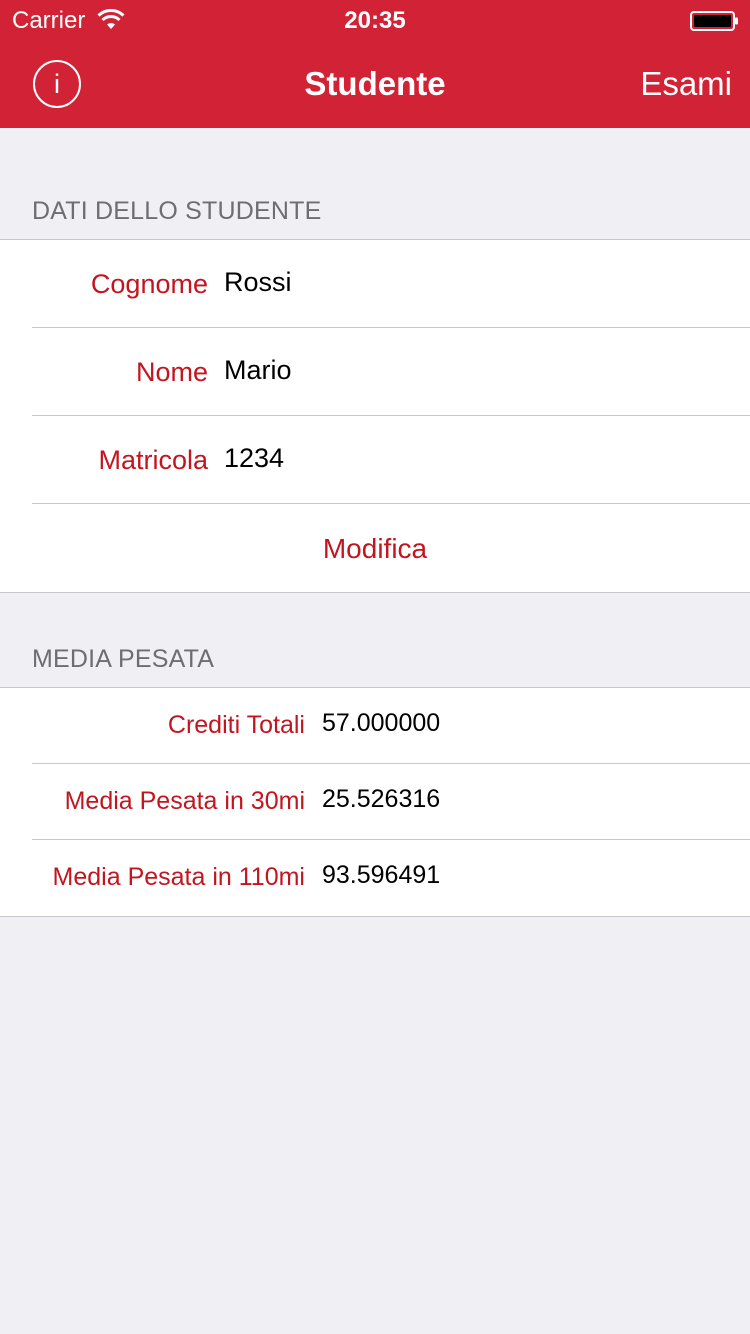 This screenshot has height=1334, width=750. What do you see at coordinates (153, 460) in the screenshot?
I see `matricola-label: Matricola` at bounding box center [153, 460].